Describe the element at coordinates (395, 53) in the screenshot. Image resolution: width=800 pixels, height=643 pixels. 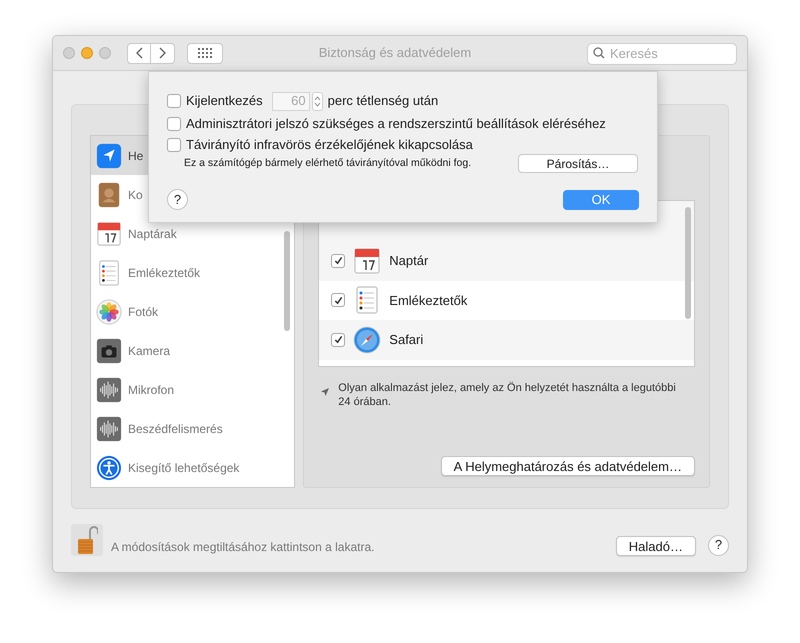
I see `window-title: Biztonság és adatvédelem` at that location.